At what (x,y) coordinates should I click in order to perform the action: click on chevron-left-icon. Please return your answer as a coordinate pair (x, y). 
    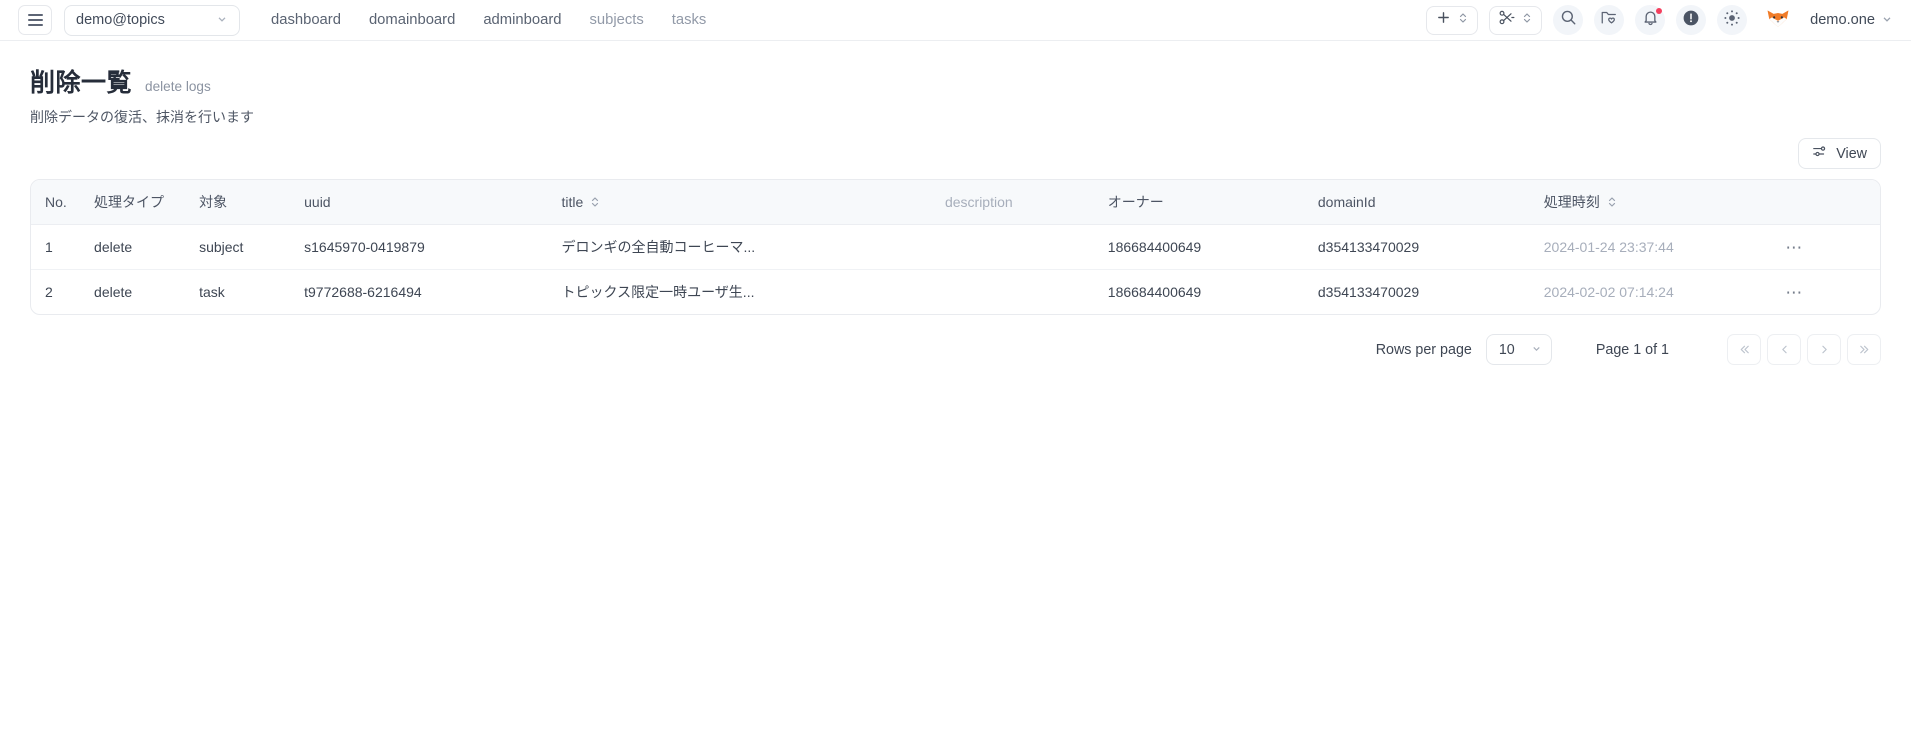
    Looking at the image, I should click on (1784, 349).